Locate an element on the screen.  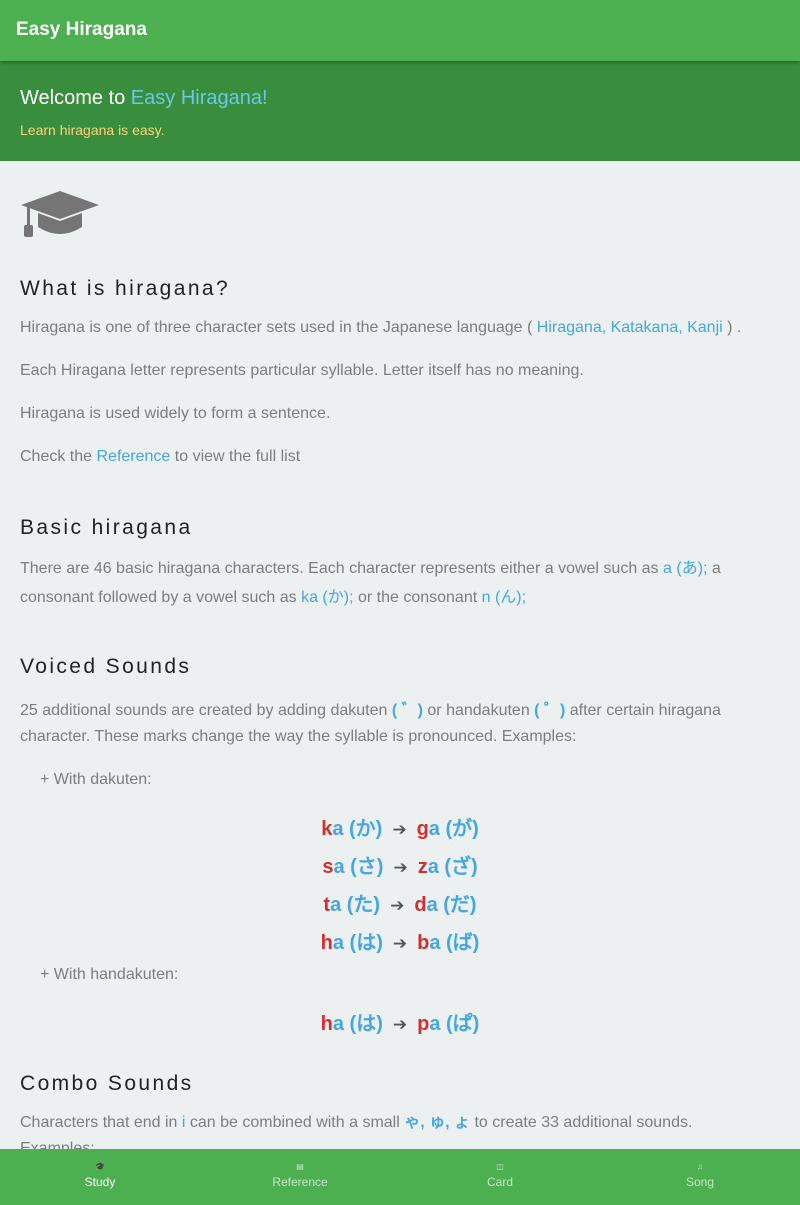
tab-label: Study is located at coordinates (100, 1182).